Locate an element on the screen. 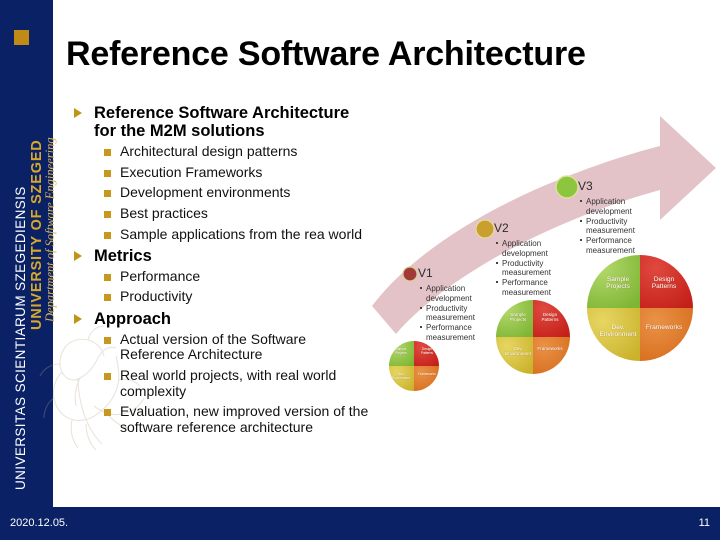 Image resolution: width=720 pixels, height=540 pixels. footer-page-number: 11 is located at coordinates (704, 523).